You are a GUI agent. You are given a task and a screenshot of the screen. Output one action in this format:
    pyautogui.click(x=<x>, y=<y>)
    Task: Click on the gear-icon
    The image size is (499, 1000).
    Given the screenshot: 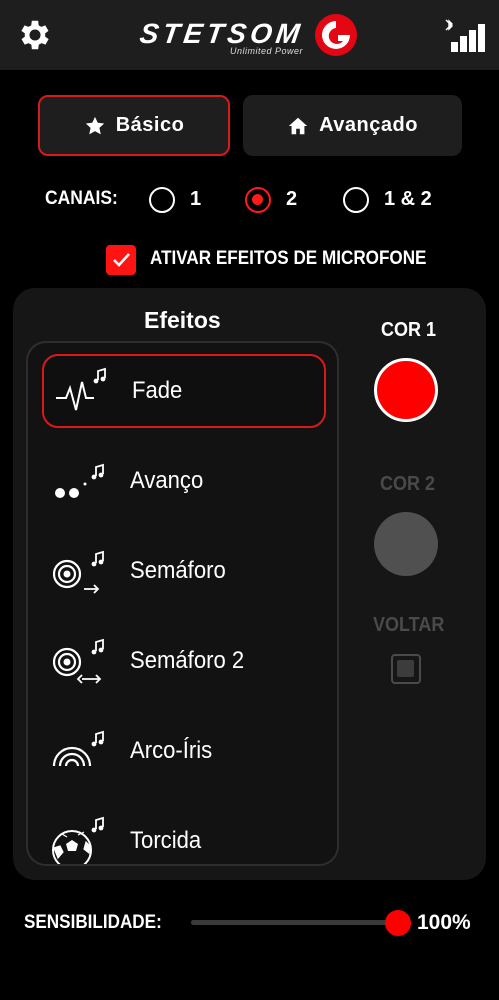 What is the action you would take?
    pyautogui.click(x=35, y=35)
    